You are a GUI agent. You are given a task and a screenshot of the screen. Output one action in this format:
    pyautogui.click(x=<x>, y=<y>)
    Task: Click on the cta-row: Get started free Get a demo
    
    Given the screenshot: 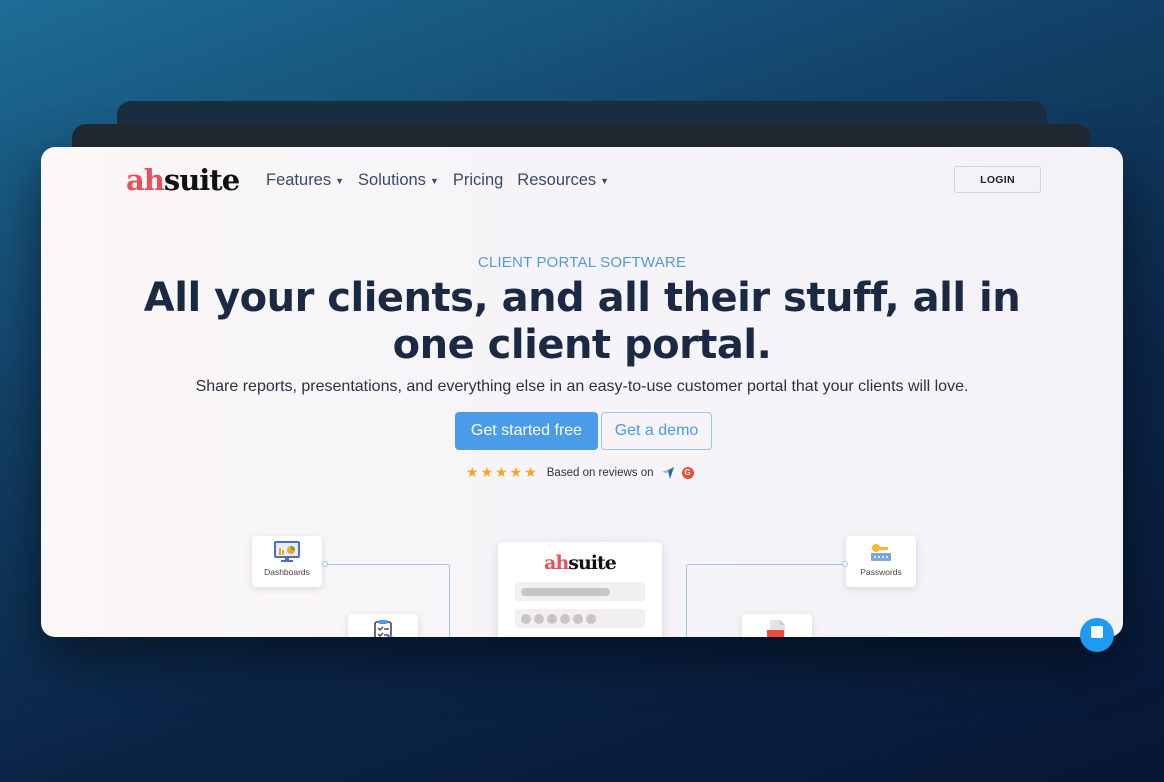 What is the action you would take?
    pyautogui.click(x=583, y=431)
    